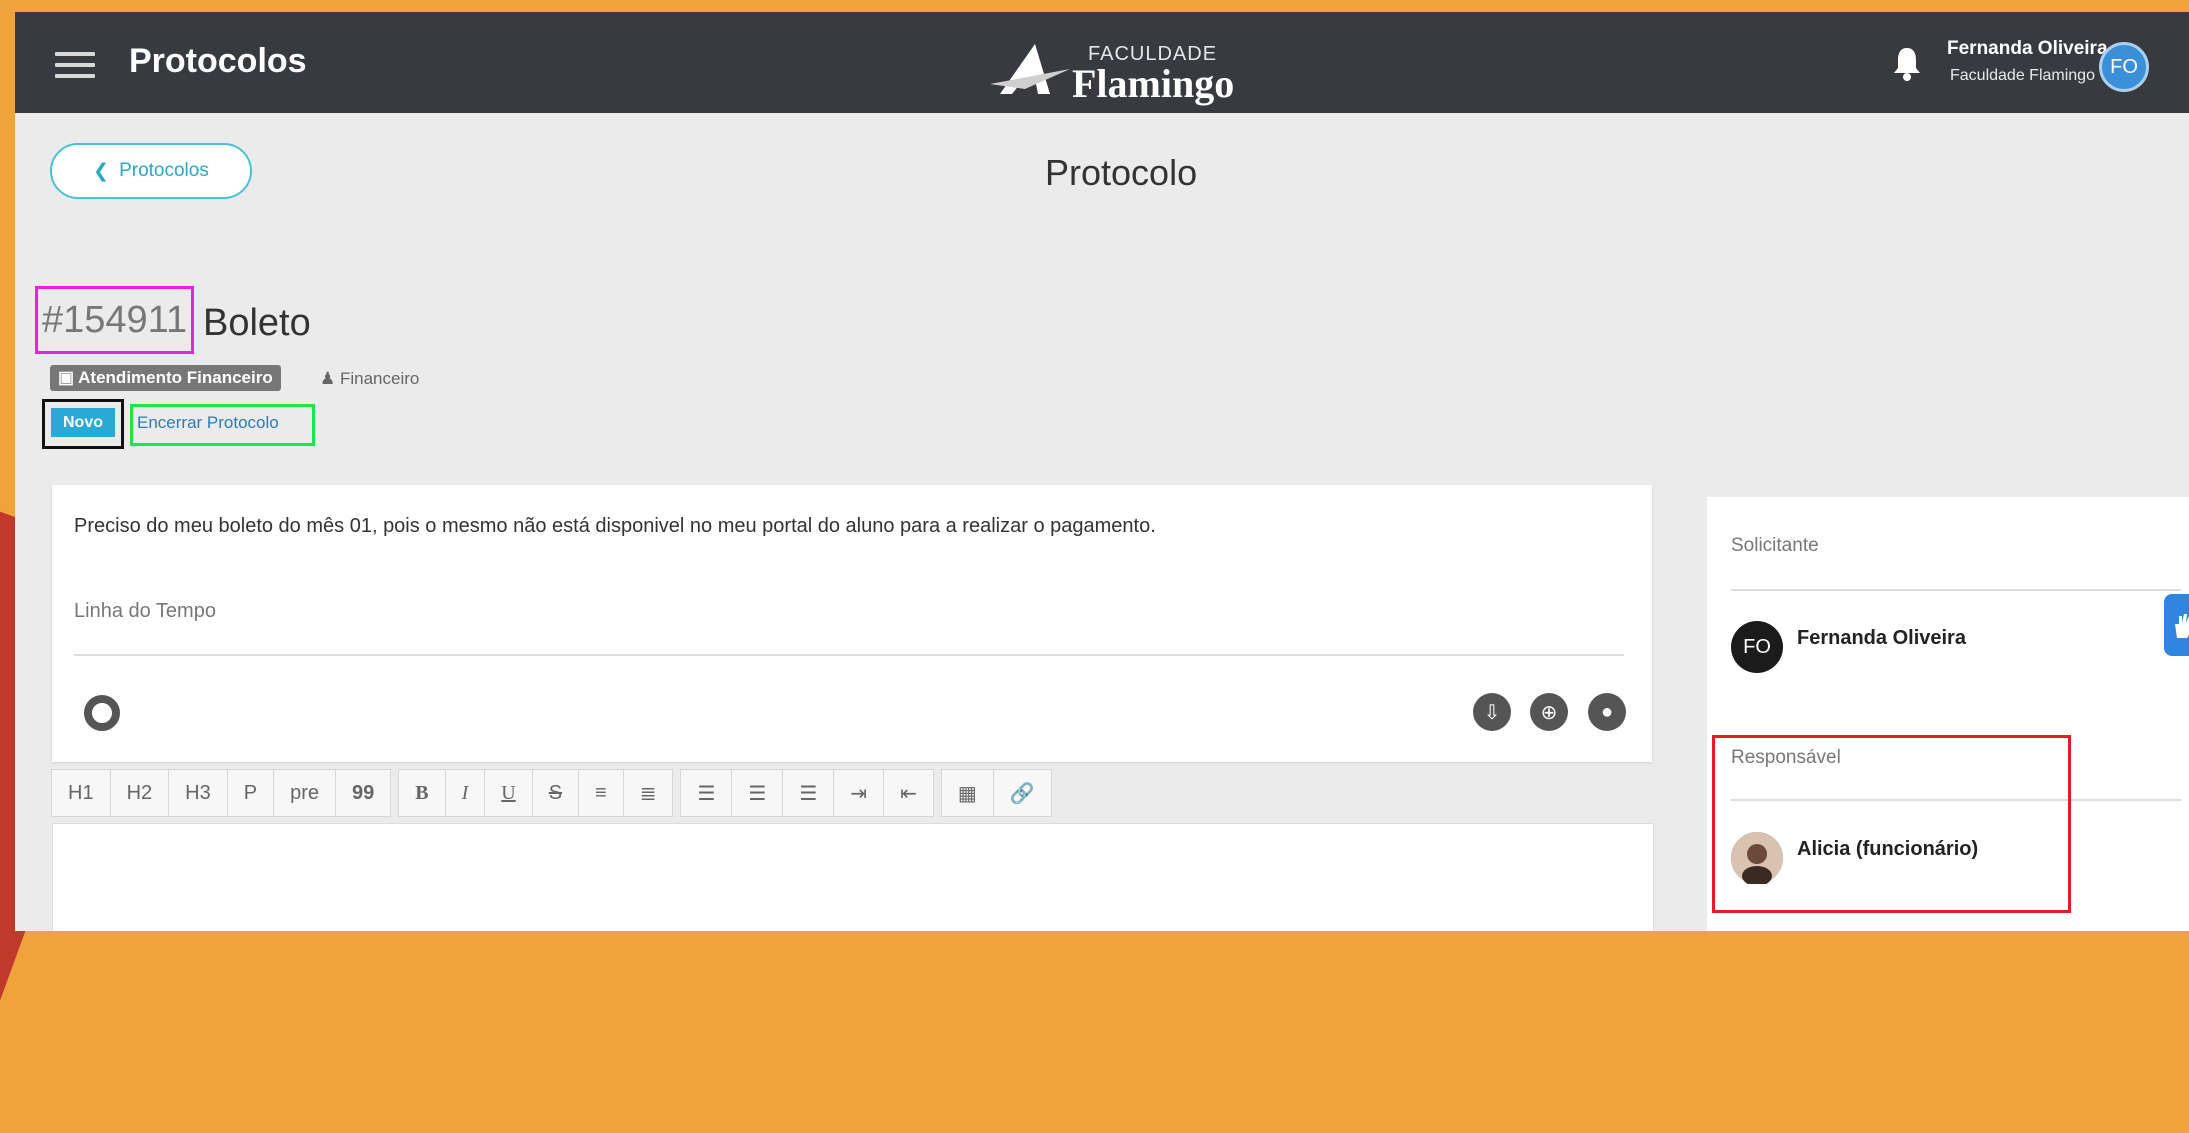 This screenshot has height=1133, width=2189. I want to click on close-protocol-link: Encerrar Protocolo, so click(222, 425).